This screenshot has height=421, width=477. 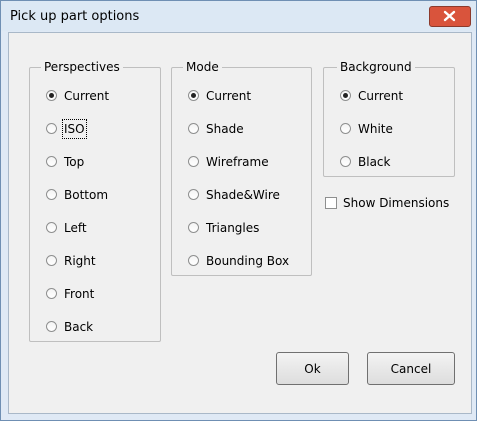 What do you see at coordinates (312, 368) in the screenshot?
I see `ok-button: Ok` at bounding box center [312, 368].